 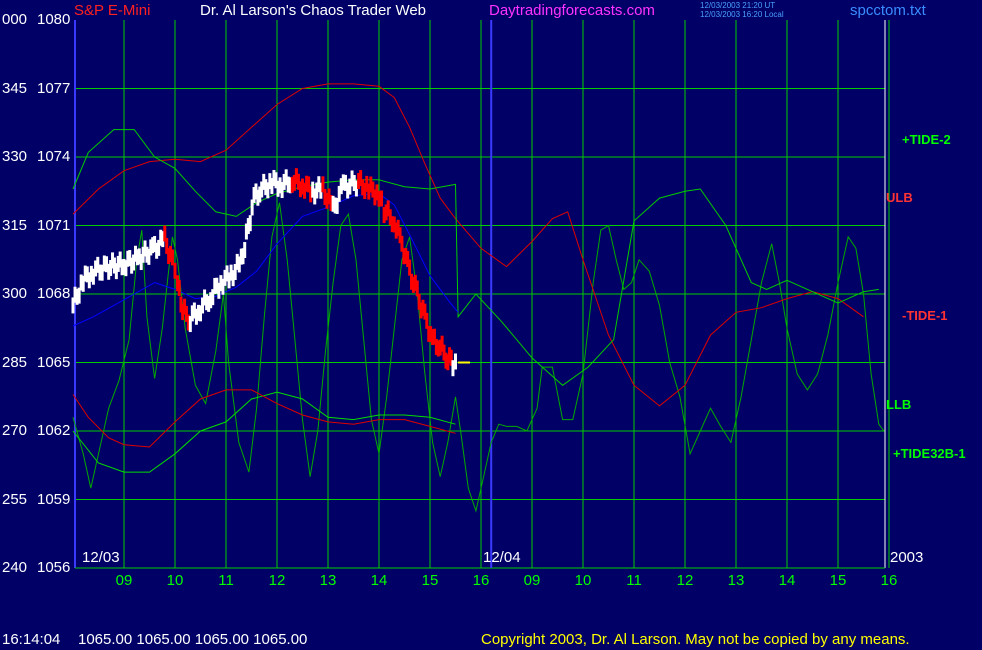 I want to click on chart-title: Dr. Al Larson's Chaos Trader Web, so click(x=313, y=10).